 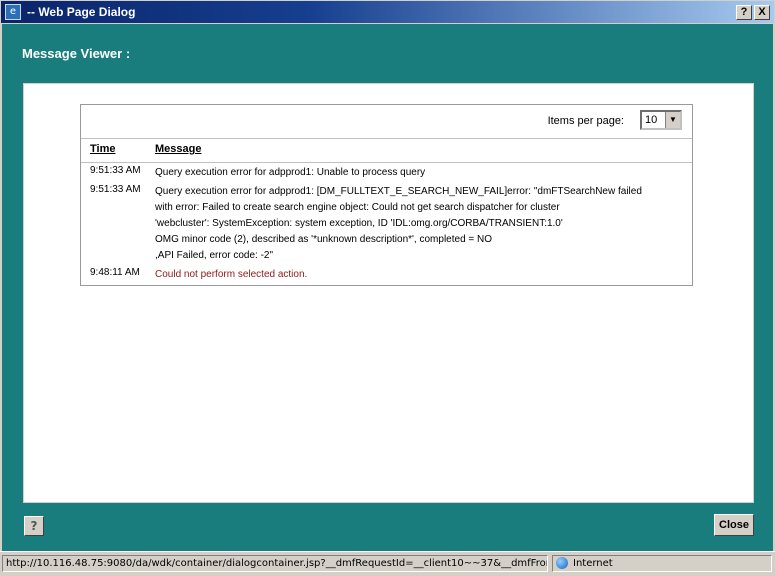 I want to click on titlebar-close-button: X, so click(x=762, y=12).